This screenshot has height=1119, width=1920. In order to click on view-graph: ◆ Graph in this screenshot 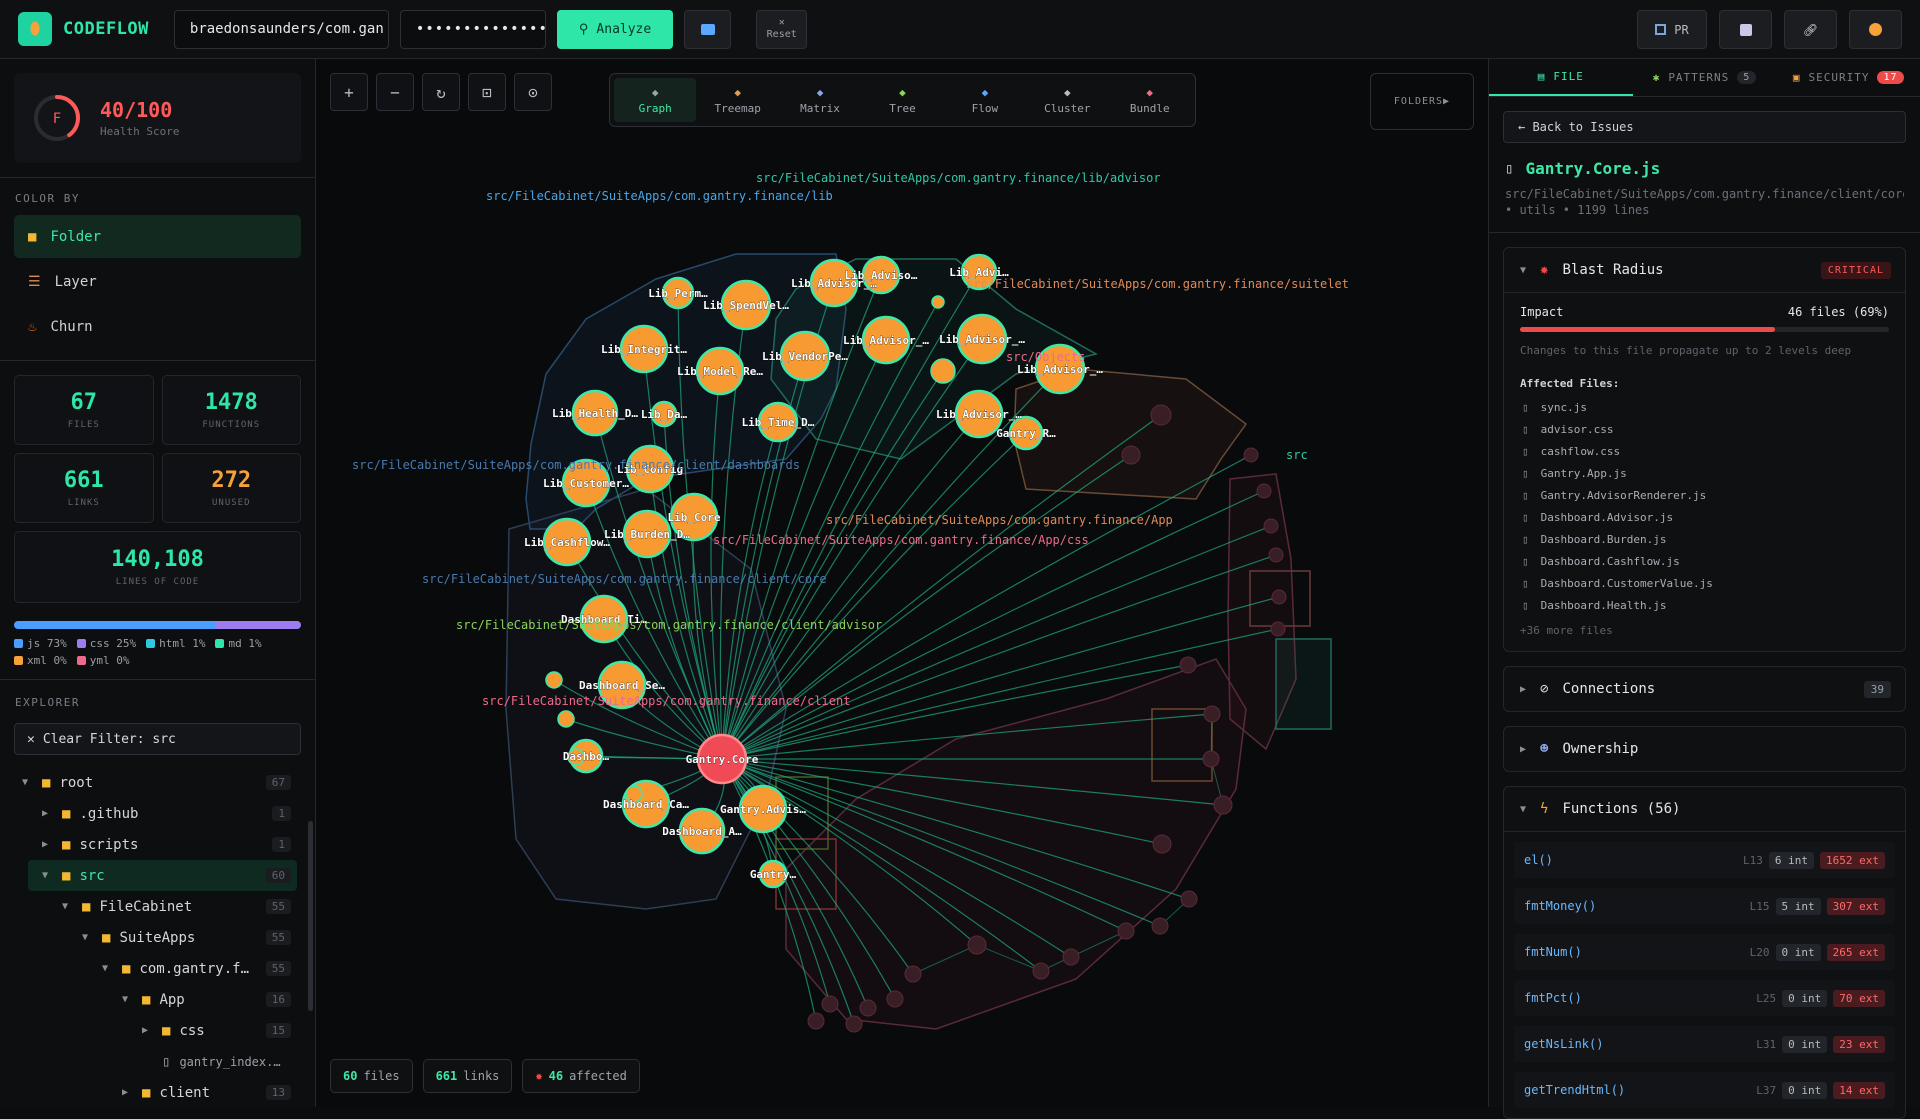, I will do `click(655, 100)`.